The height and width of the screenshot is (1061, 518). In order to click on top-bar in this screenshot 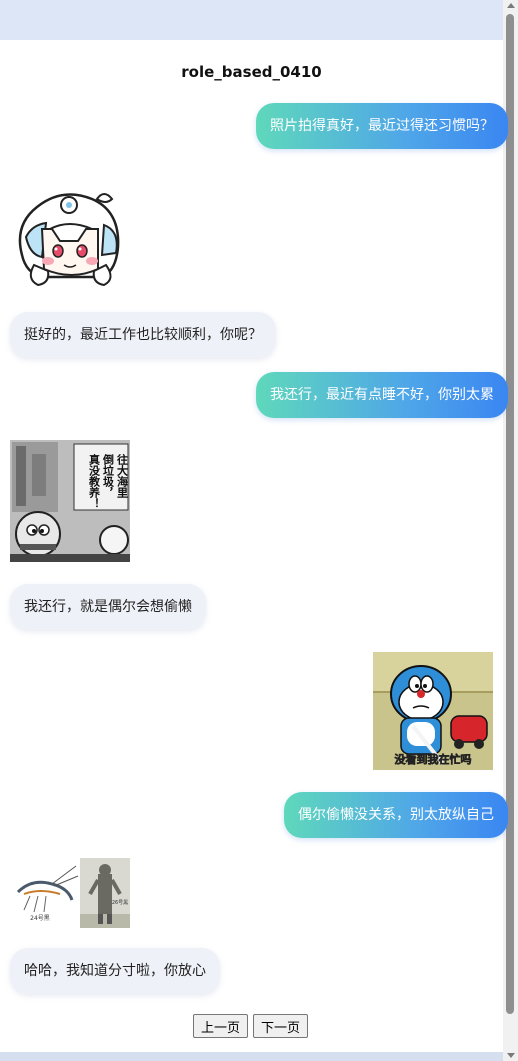, I will do `click(251, 20)`.